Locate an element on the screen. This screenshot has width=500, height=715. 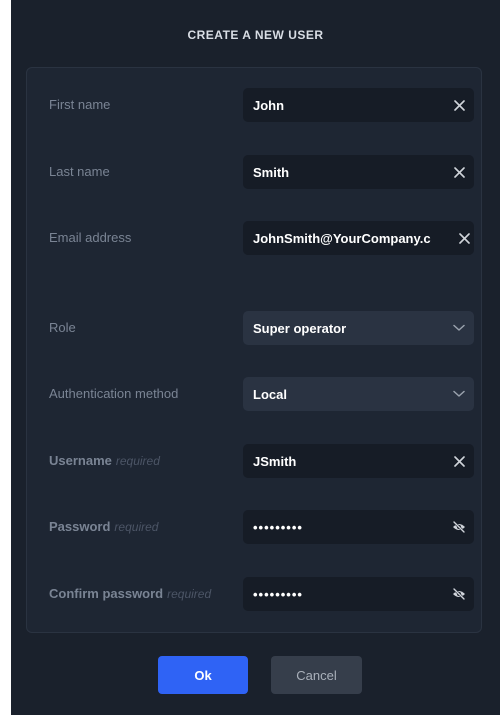
username-label-text: Username is located at coordinates (80, 460).